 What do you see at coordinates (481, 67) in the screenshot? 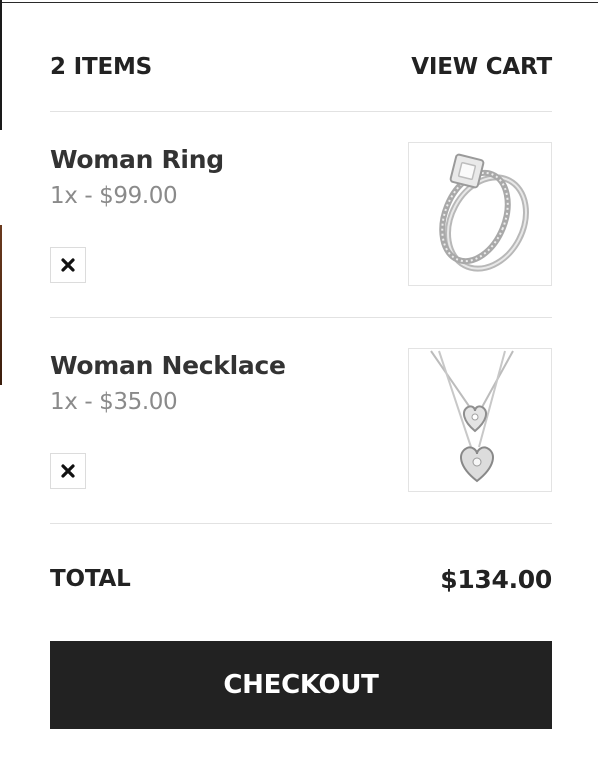
I see `view-cart-link: VIEW CART` at bounding box center [481, 67].